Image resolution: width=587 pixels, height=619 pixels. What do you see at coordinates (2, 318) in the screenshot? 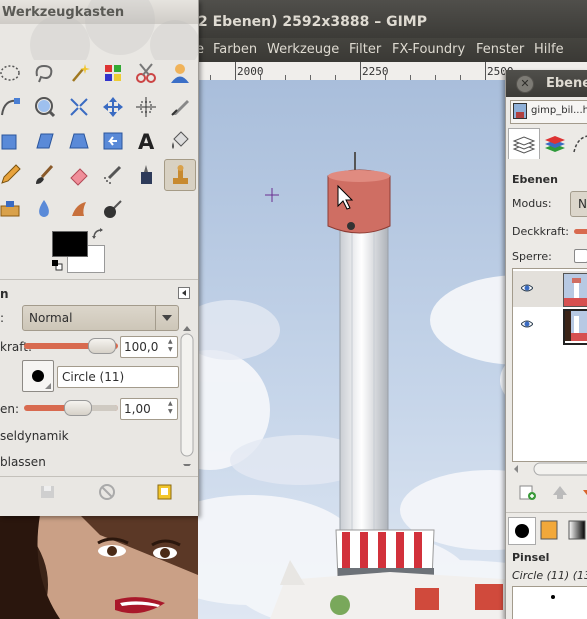
I see `mode-label: :` at bounding box center [2, 318].